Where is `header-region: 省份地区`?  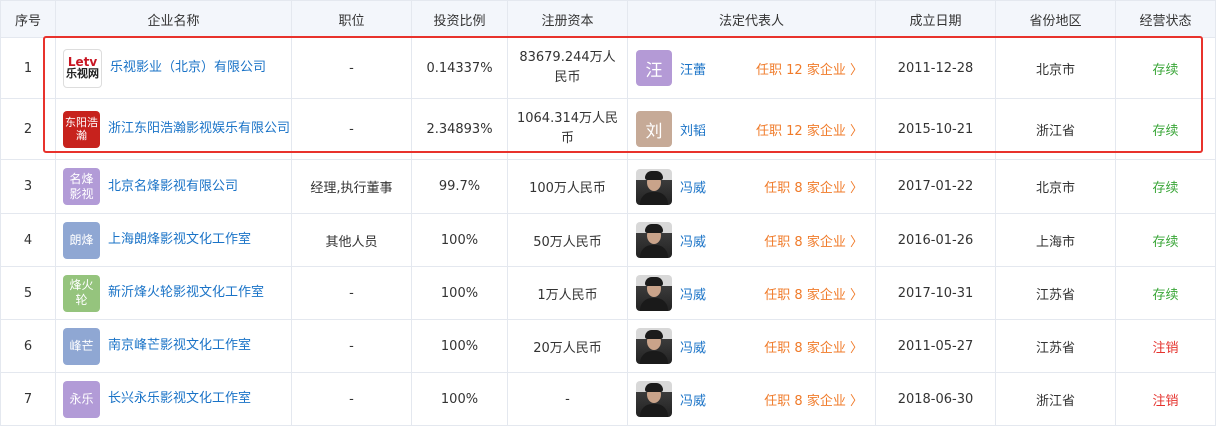 header-region: 省份地区 is located at coordinates (1055, 19).